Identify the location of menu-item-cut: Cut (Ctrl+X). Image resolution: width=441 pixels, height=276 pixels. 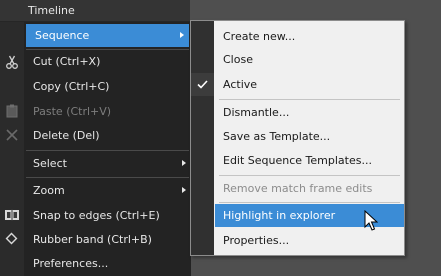
(107, 61).